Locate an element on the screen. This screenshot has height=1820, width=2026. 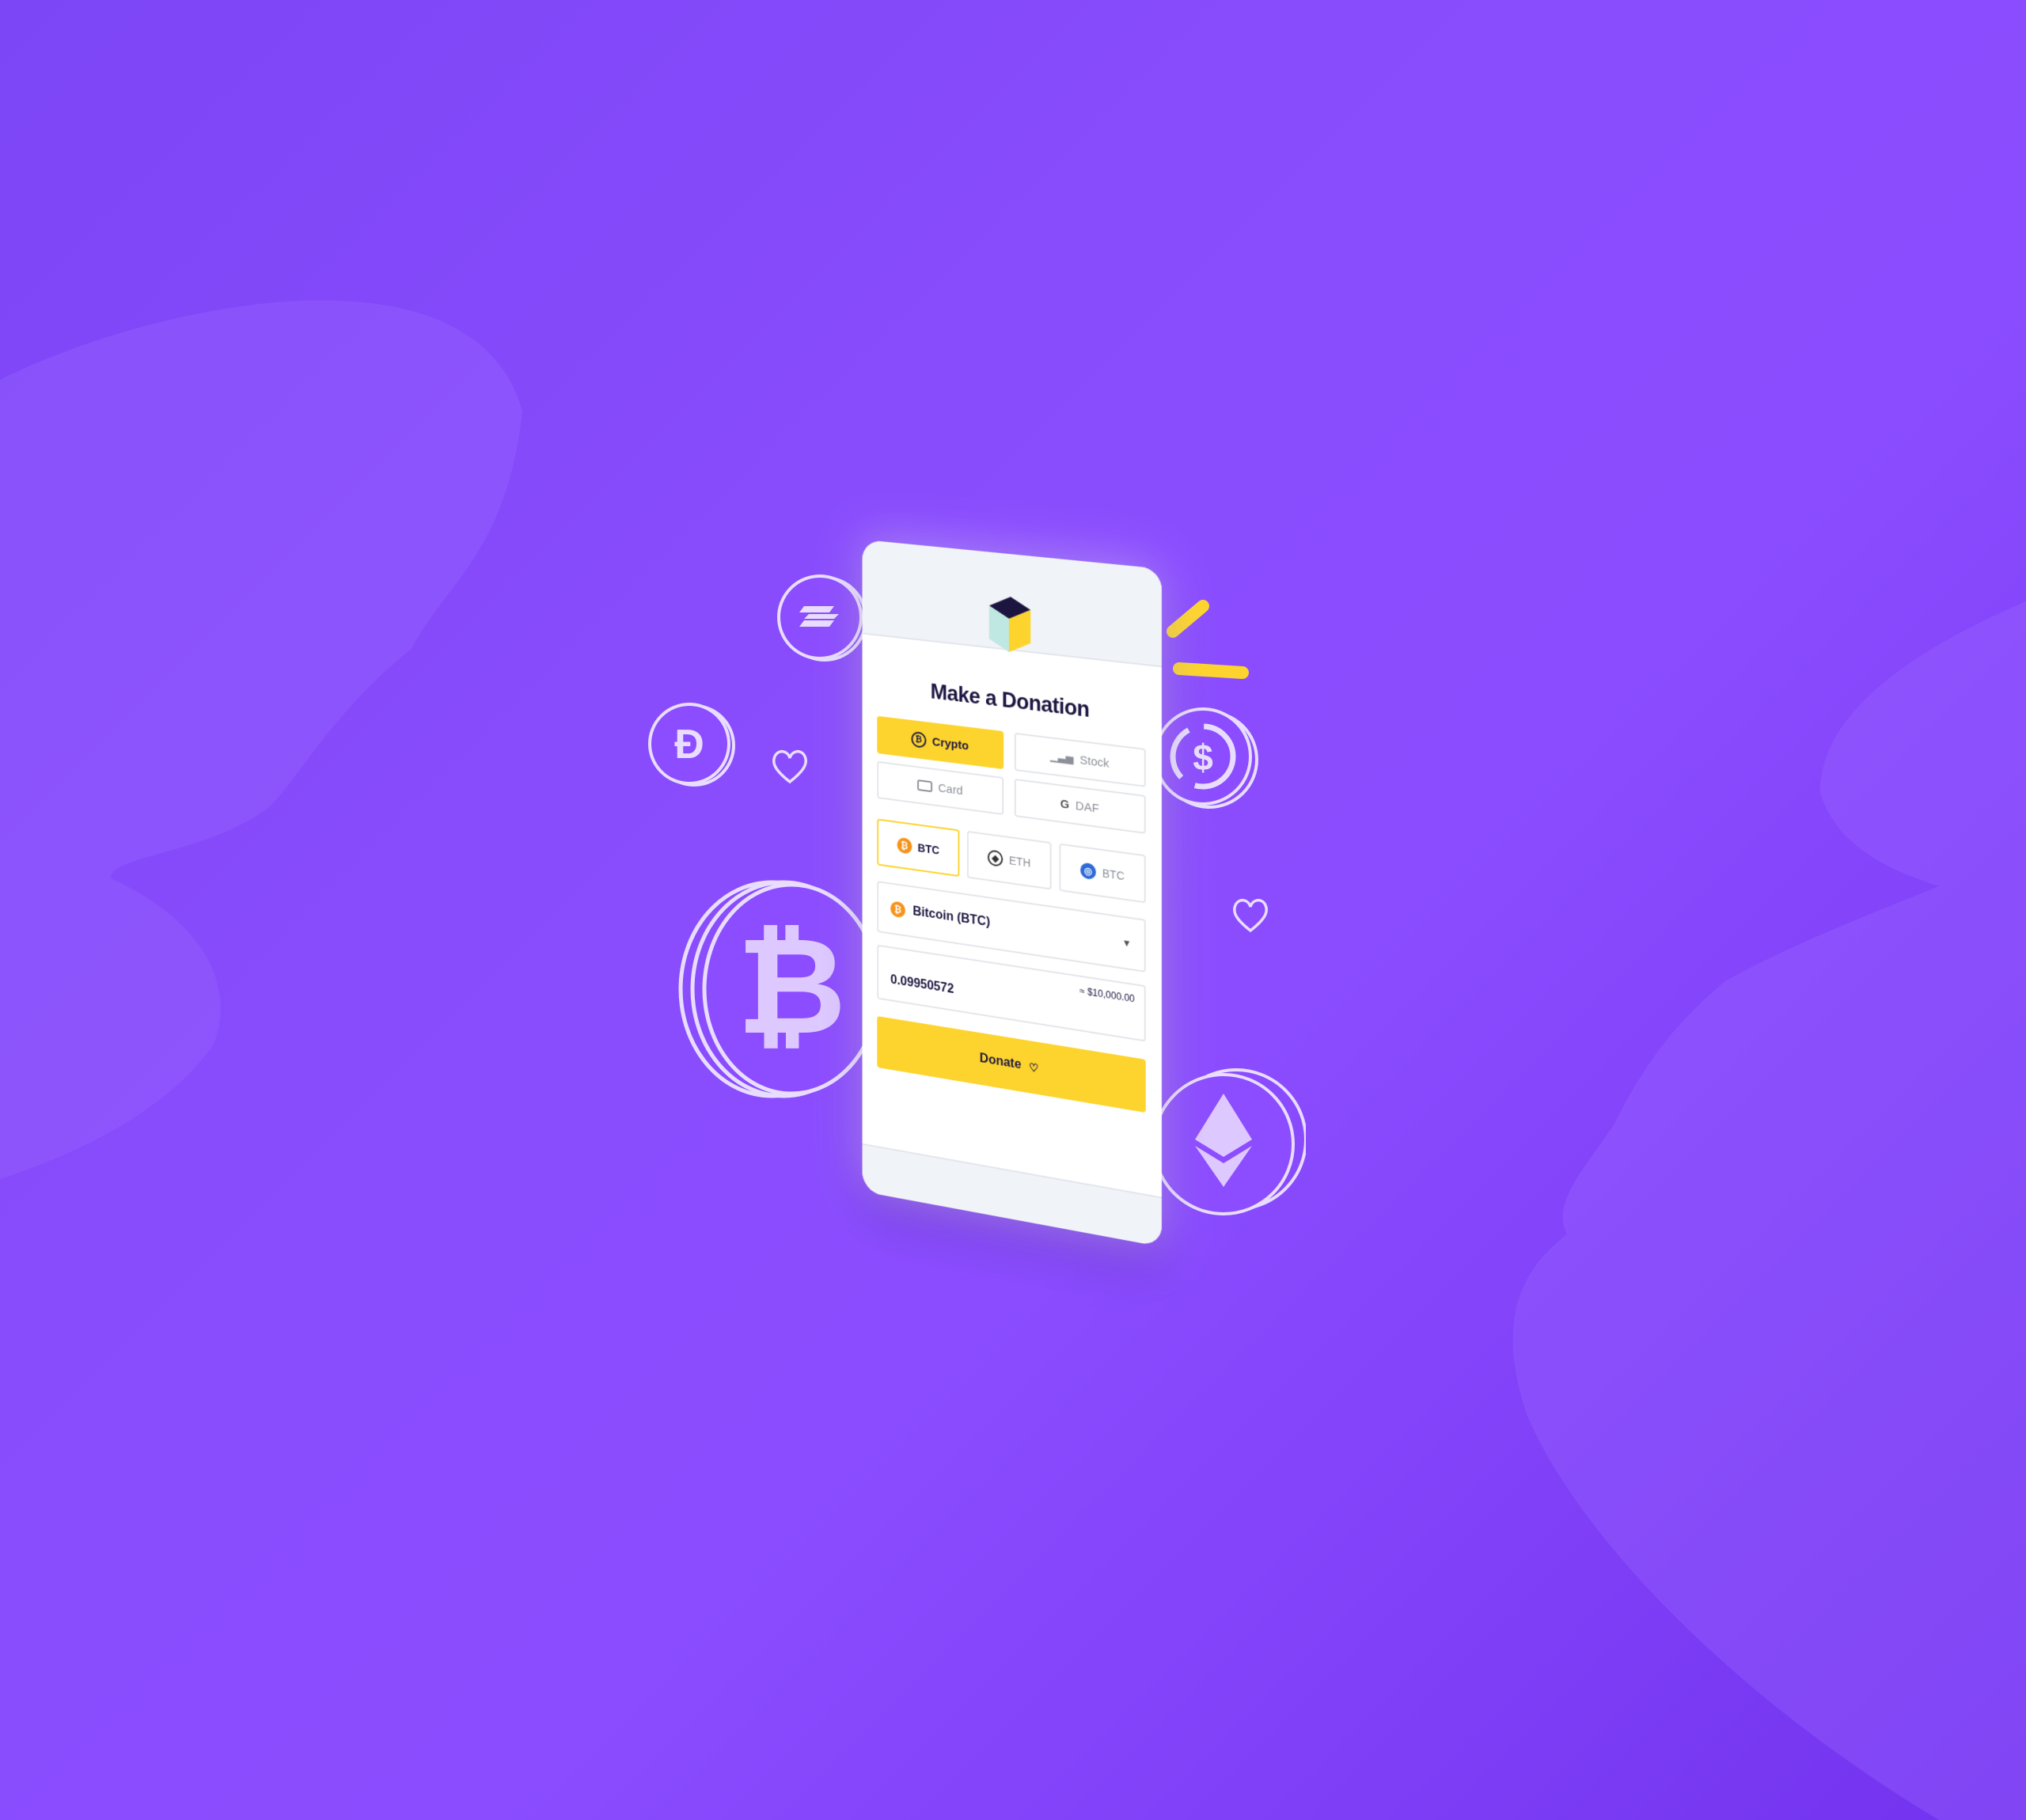
coin-other-button: ◎ BTC is located at coordinates (1102, 874).